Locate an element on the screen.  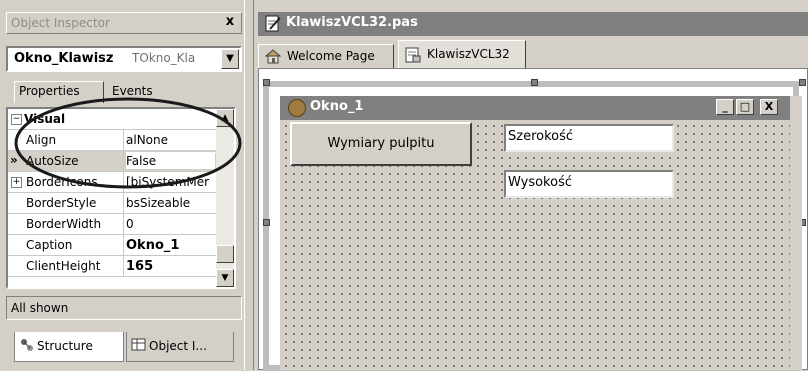
wymiary-pulpitu-button: Wymiary pulpitu is located at coordinates (381, 144).